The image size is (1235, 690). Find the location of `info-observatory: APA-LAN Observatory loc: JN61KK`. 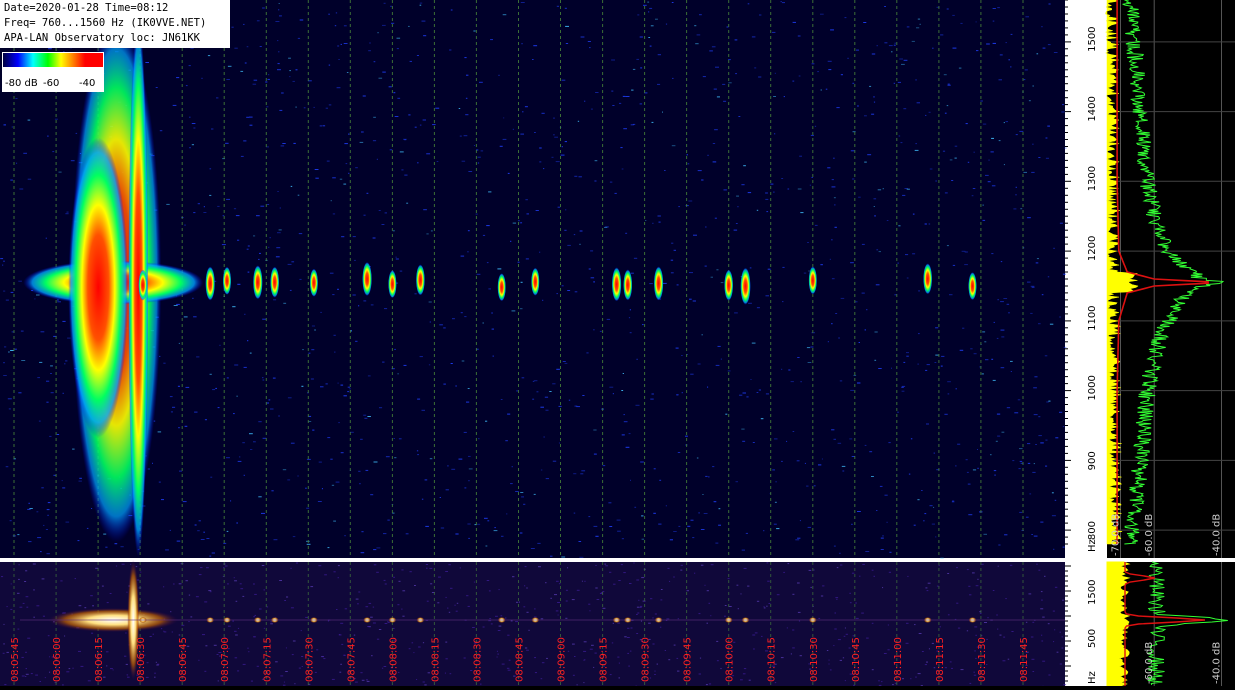

info-observatory: APA-LAN Observatory loc: JN61KK is located at coordinates (117, 38).